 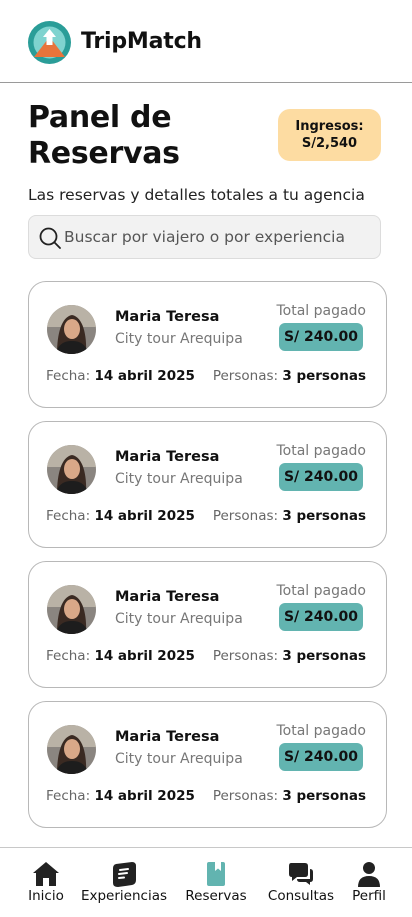 What do you see at coordinates (220, 237) in the screenshot?
I see `search-input` at bounding box center [220, 237].